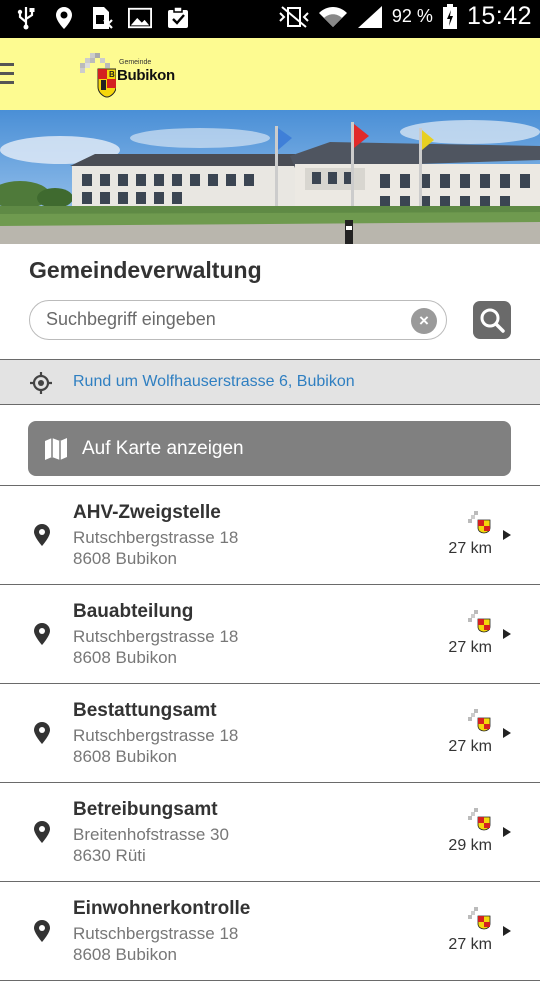  I want to click on battery-percentage: 92 %, so click(412, 16).